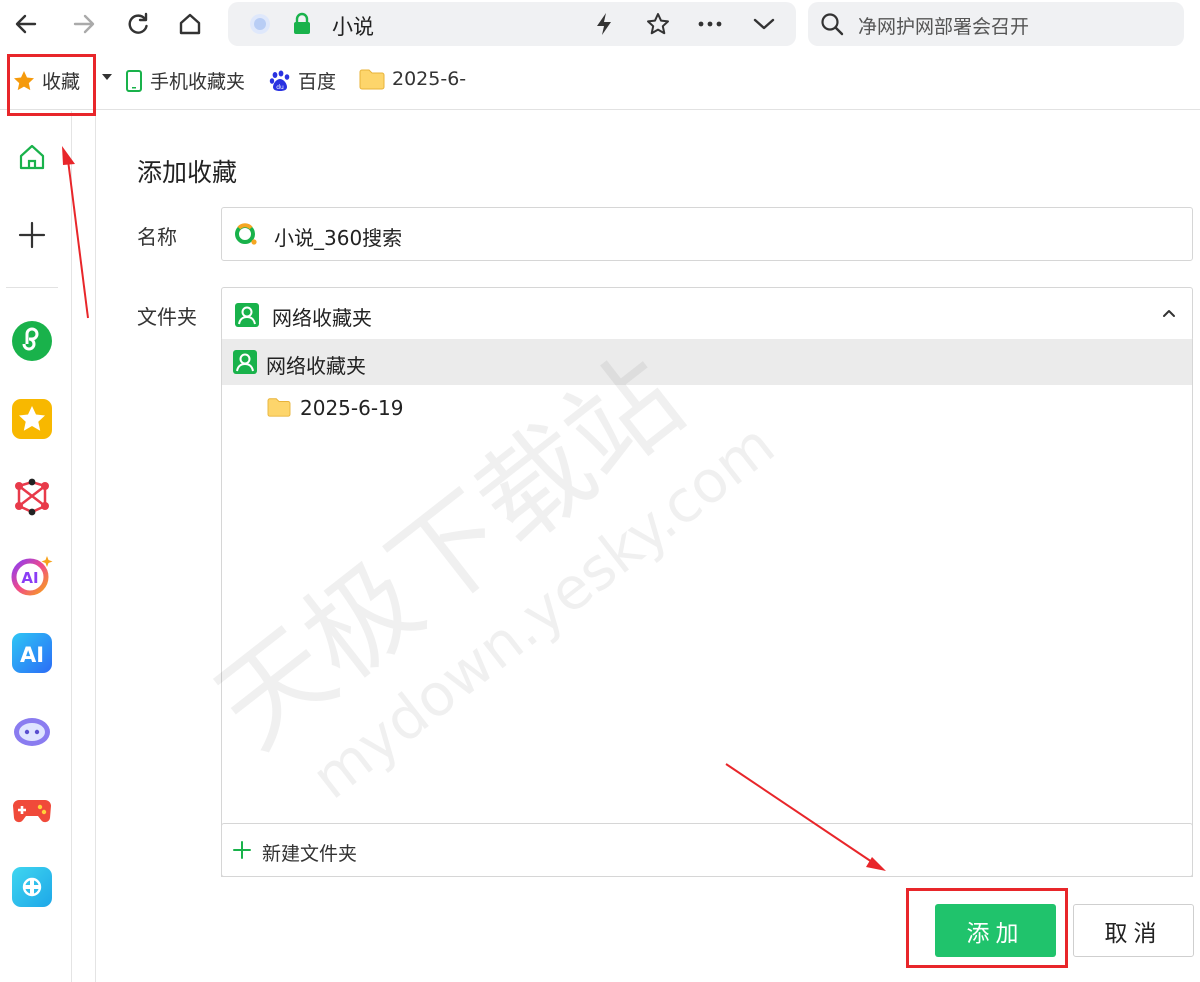 This screenshot has height=982, width=1200. What do you see at coordinates (316, 366) in the screenshot?
I see `folder-tree-root-label: 网络收藏夹` at bounding box center [316, 366].